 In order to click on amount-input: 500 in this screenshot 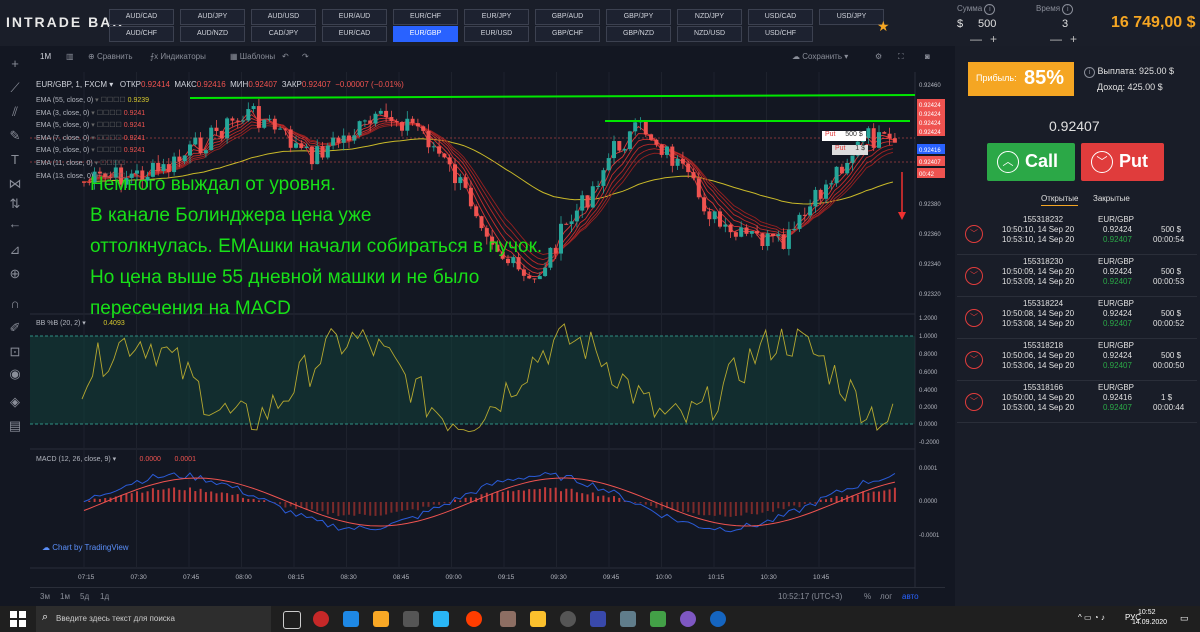, I will do `click(987, 24)`.